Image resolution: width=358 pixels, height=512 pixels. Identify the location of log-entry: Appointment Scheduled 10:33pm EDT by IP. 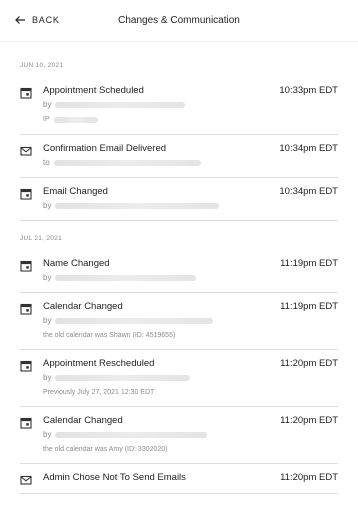
(179, 106).